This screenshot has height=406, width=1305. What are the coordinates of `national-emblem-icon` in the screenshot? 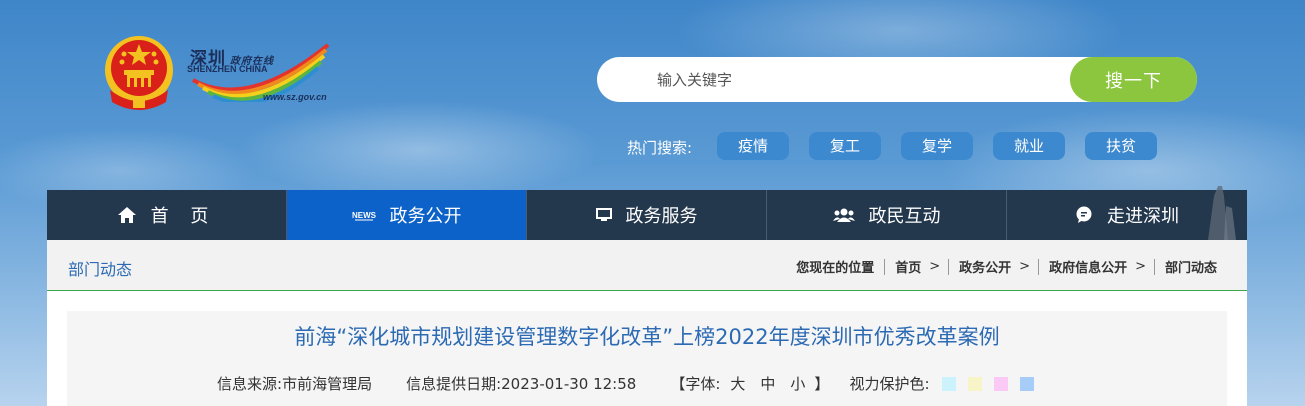 It's located at (139, 73).